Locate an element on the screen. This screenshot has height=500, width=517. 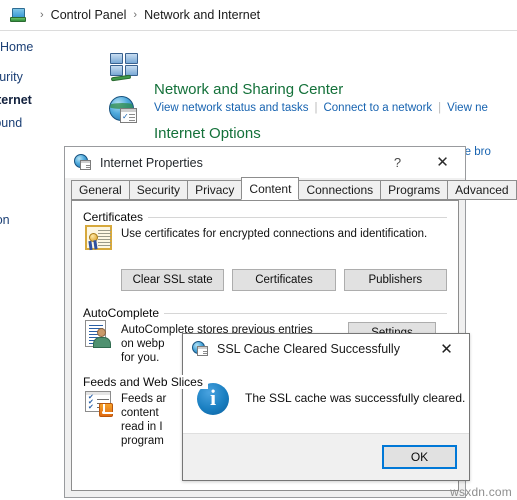
feeds-icon: ✔ ✔ ✔ is located at coordinates (102, 407).